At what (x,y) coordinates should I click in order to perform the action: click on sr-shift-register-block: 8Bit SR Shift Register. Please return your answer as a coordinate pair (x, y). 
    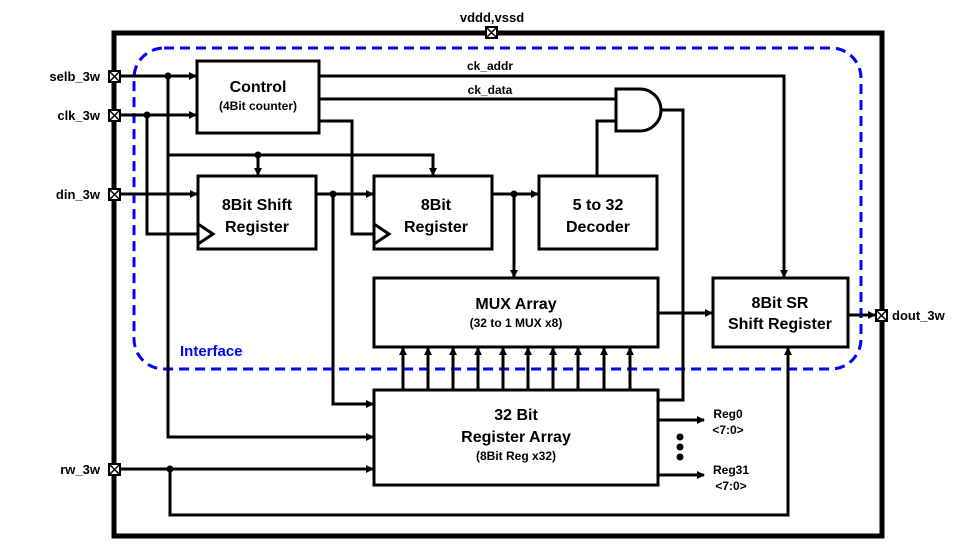
    Looking at the image, I should click on (780, 312).